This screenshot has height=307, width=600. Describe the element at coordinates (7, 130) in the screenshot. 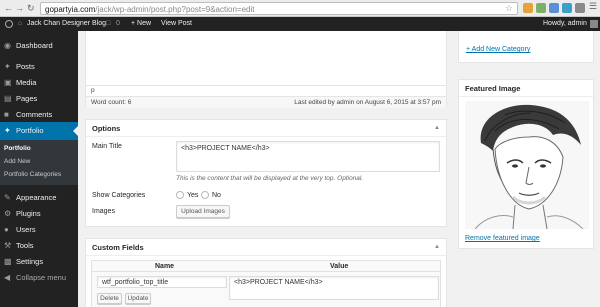

I see `portfolio-icon: ✦` at that location.